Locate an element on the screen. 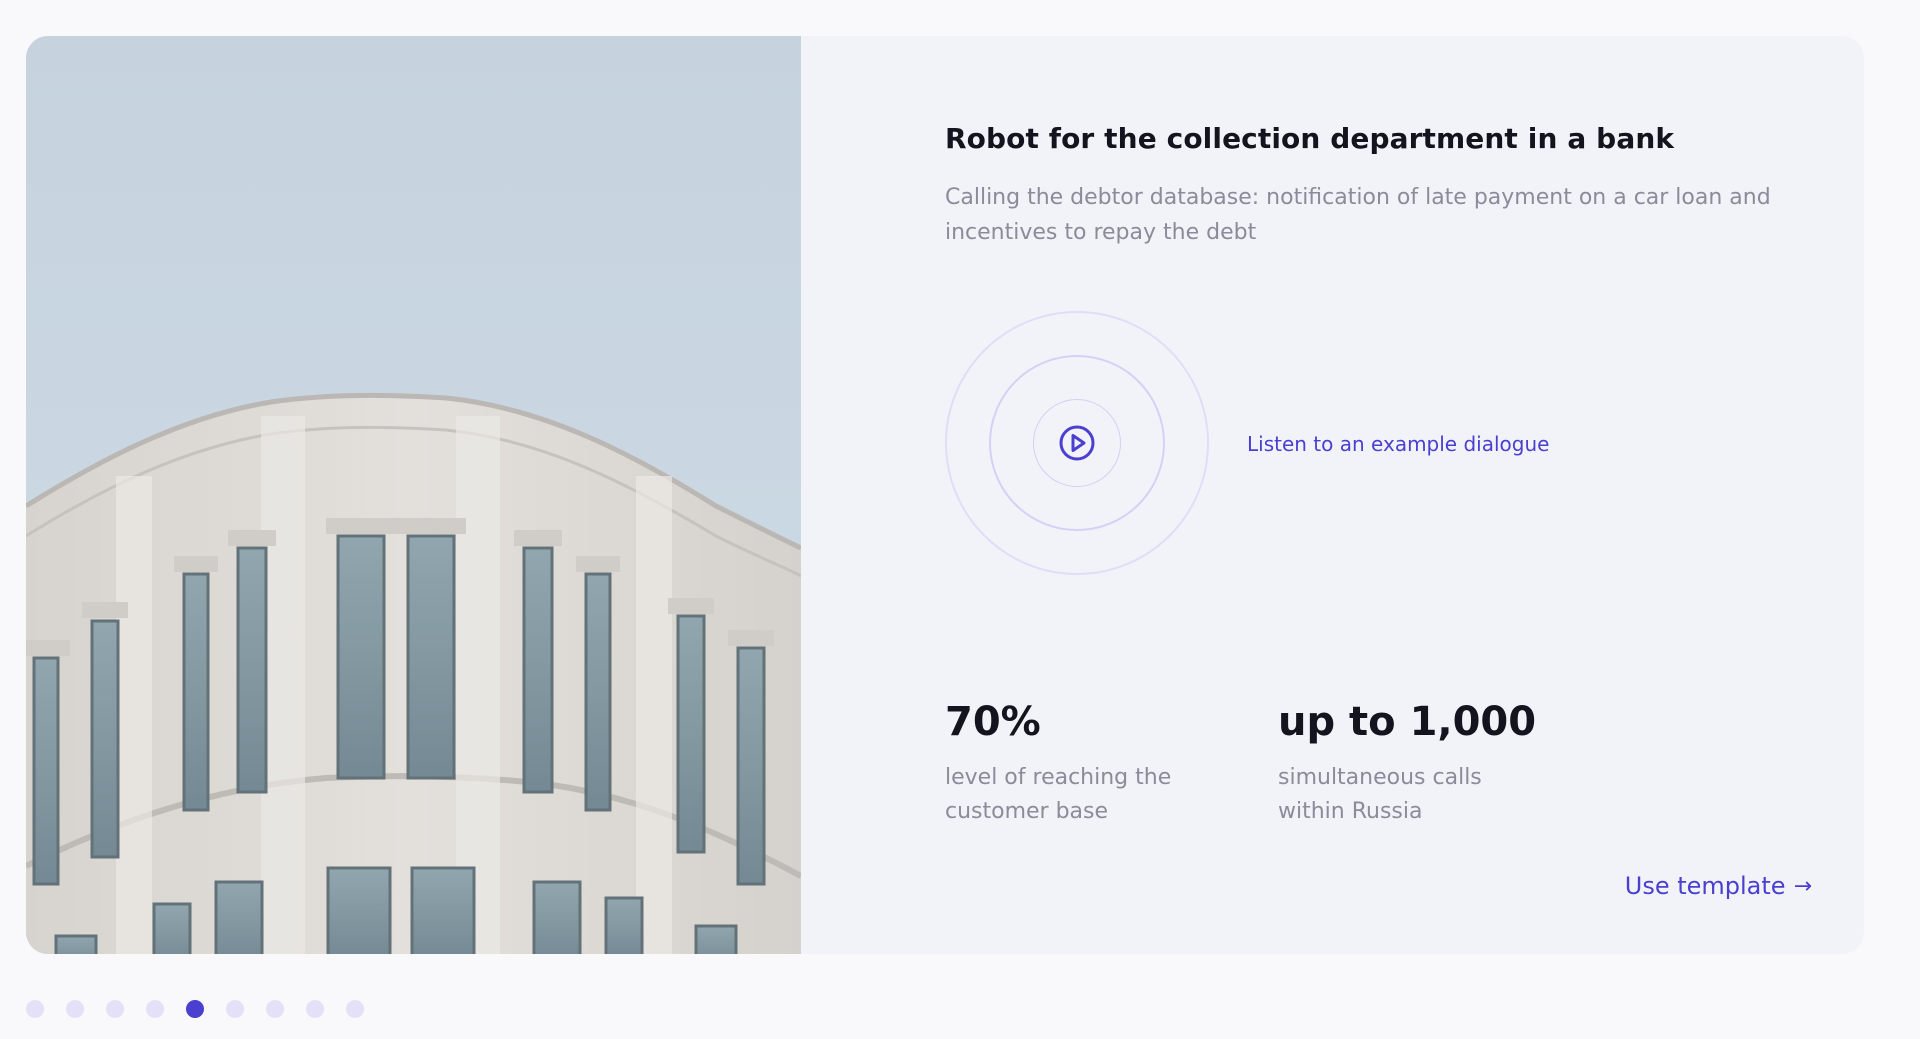 This screenshot has height=1039, width=1920. arrow-right-icon: → is located at coordinates (1802, 886).